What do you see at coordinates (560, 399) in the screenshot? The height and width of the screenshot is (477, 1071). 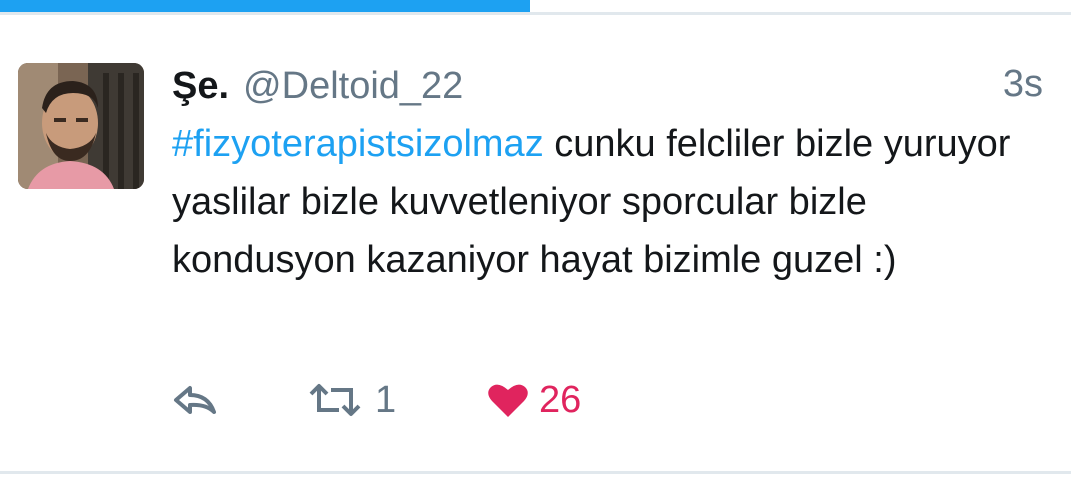 I see `like-count: 26` at bounding box center [560, 399].